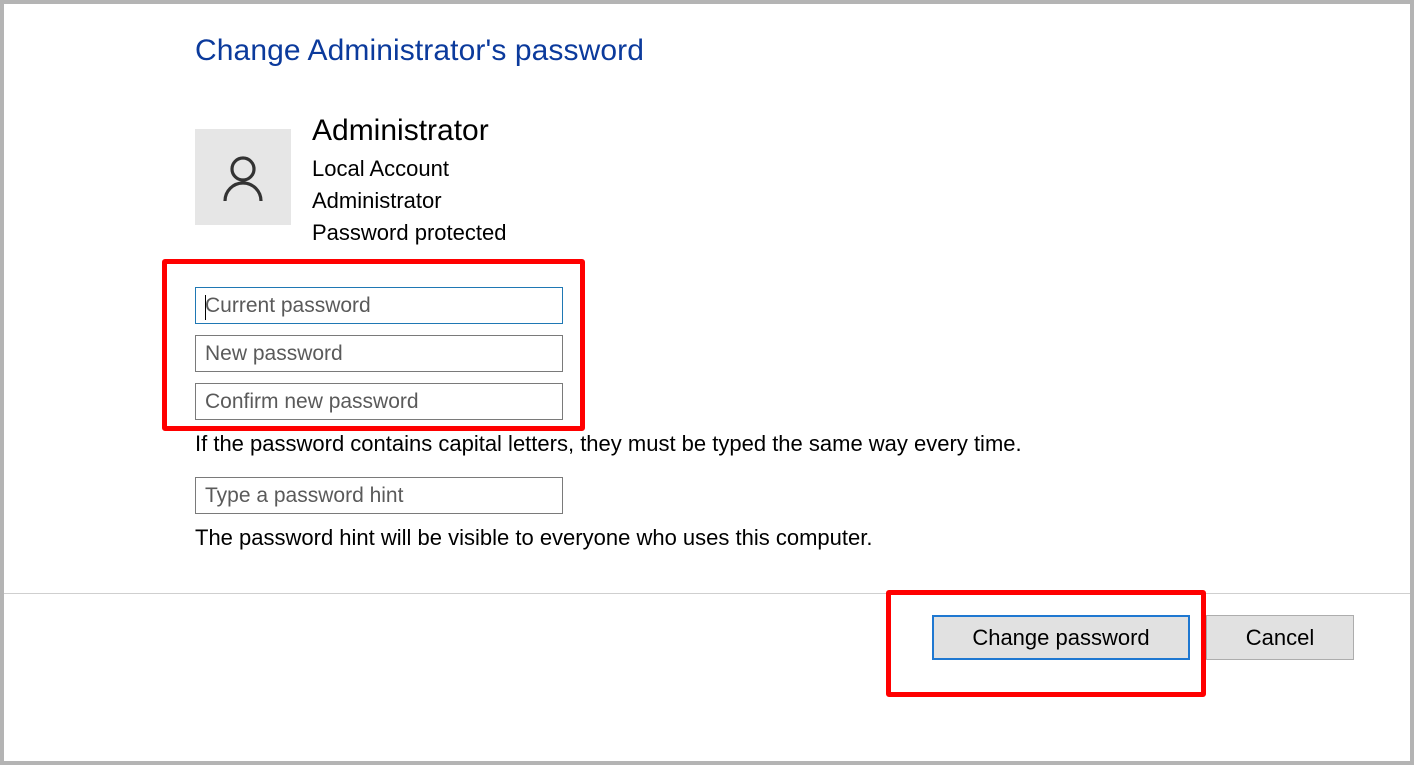 Image resolution: width=1414 pixels, height=765 pixels. What do you see at coordinates (380, 168) in the screenshot?
I see `account-type: Local Account` at bounding box center [380, 168].